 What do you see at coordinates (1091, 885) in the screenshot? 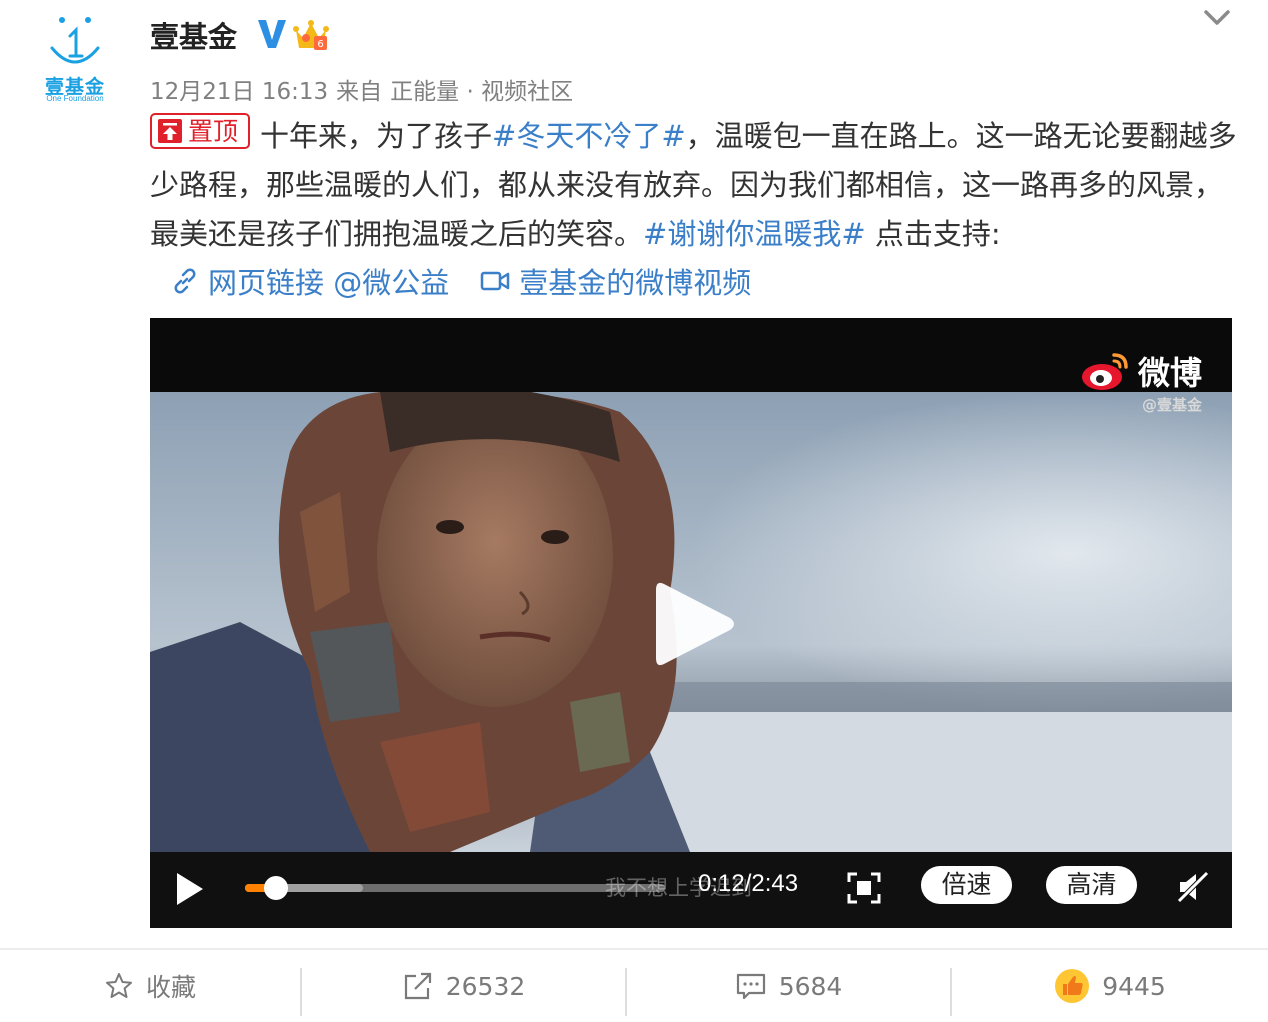
I see `quality-button: 高清` at bounding box center [1091, 885].